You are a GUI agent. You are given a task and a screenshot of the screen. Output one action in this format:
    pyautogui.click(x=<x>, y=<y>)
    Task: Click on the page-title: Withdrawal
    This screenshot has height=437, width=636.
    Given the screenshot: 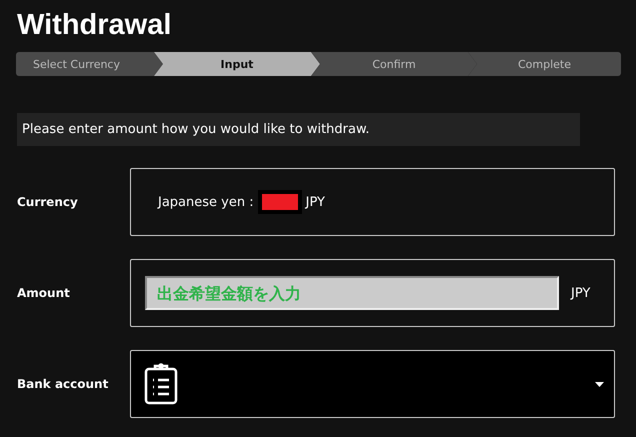 What is the action you would take?
    pyautogui.click(x=94, y=25)
    